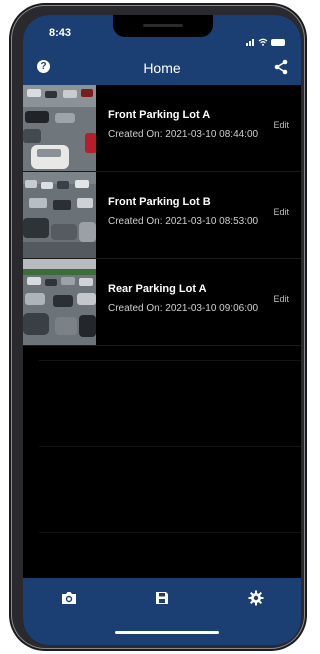 The image size is (320, 654). What do you see at coordinates (281, 67) in the screenshot?
I see `share-icon` at bounding box center [281, 67].